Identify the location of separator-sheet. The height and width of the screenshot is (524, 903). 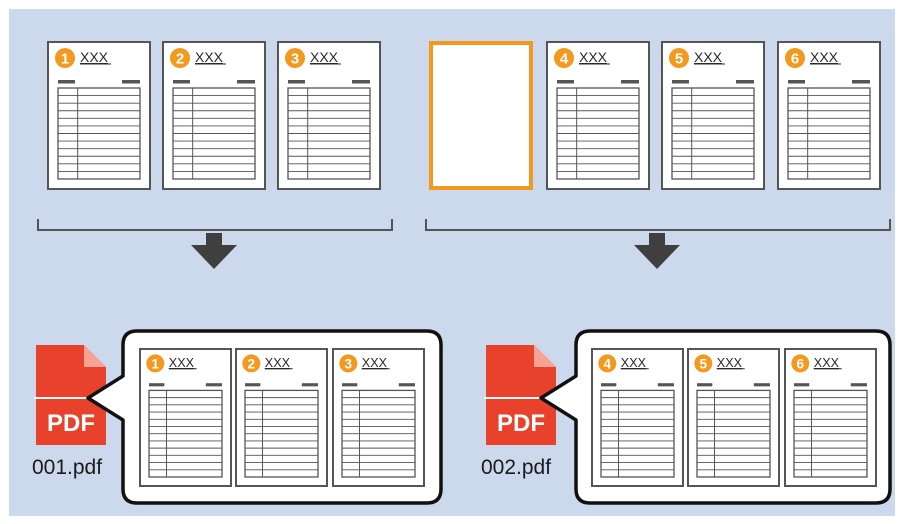
(481, 115).